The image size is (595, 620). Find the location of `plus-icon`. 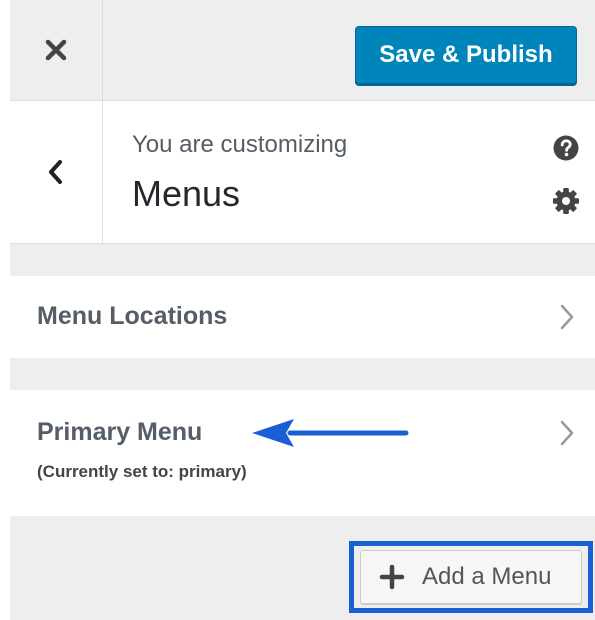

plus-icon is located at coordinates (392, 577).